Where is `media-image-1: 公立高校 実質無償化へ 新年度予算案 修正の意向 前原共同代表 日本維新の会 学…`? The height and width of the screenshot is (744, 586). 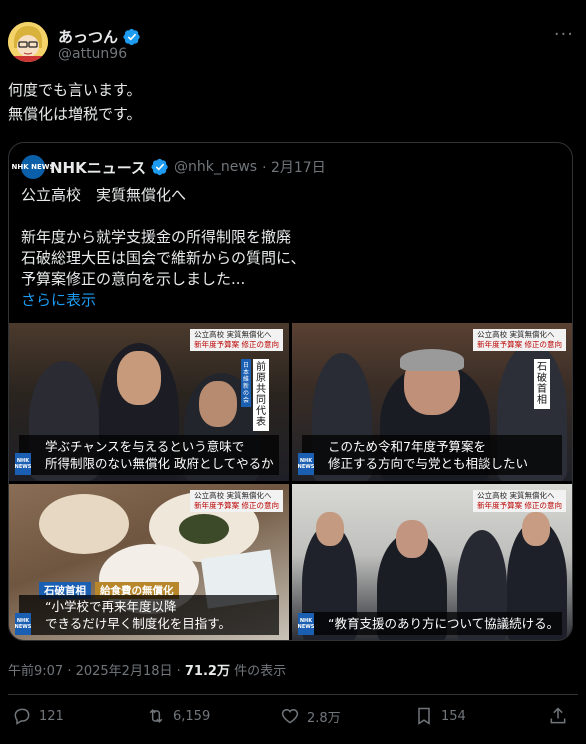
media-image-1: 公立高校 実質無償化へ 新年度予算案 修正の意向 前原共同代表 日本維新の会 学… is located at coordinates (149, 402).